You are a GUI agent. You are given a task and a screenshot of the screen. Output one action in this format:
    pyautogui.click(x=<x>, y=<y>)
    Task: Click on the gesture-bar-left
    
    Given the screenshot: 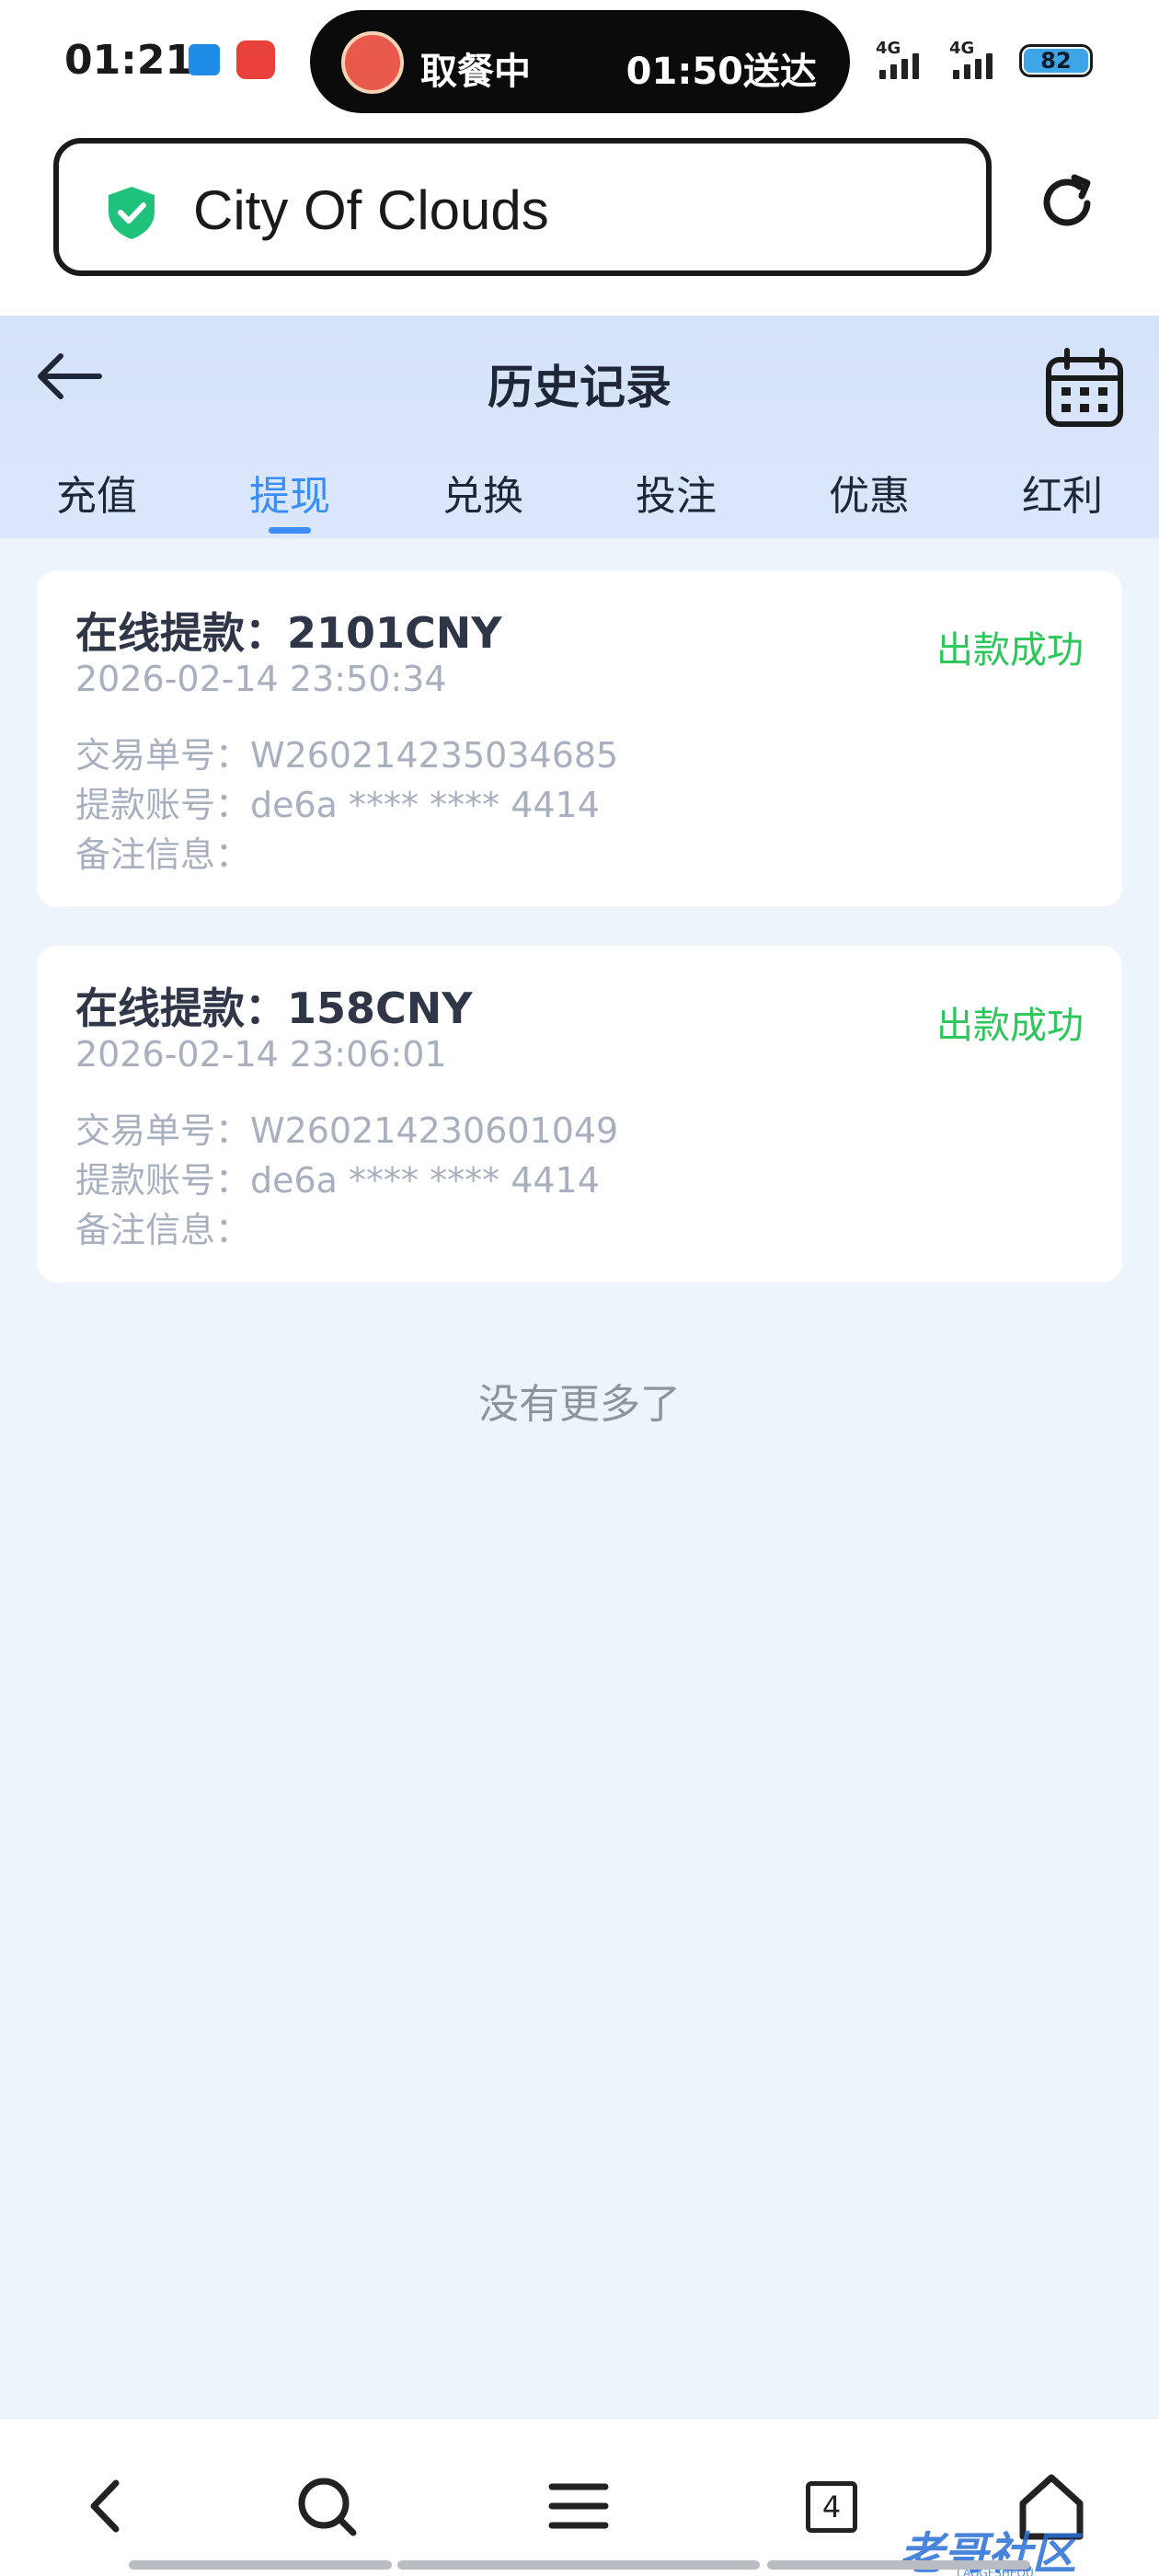 What is the action you would take?
    pyautogui.click(x=260, y=2565)
    